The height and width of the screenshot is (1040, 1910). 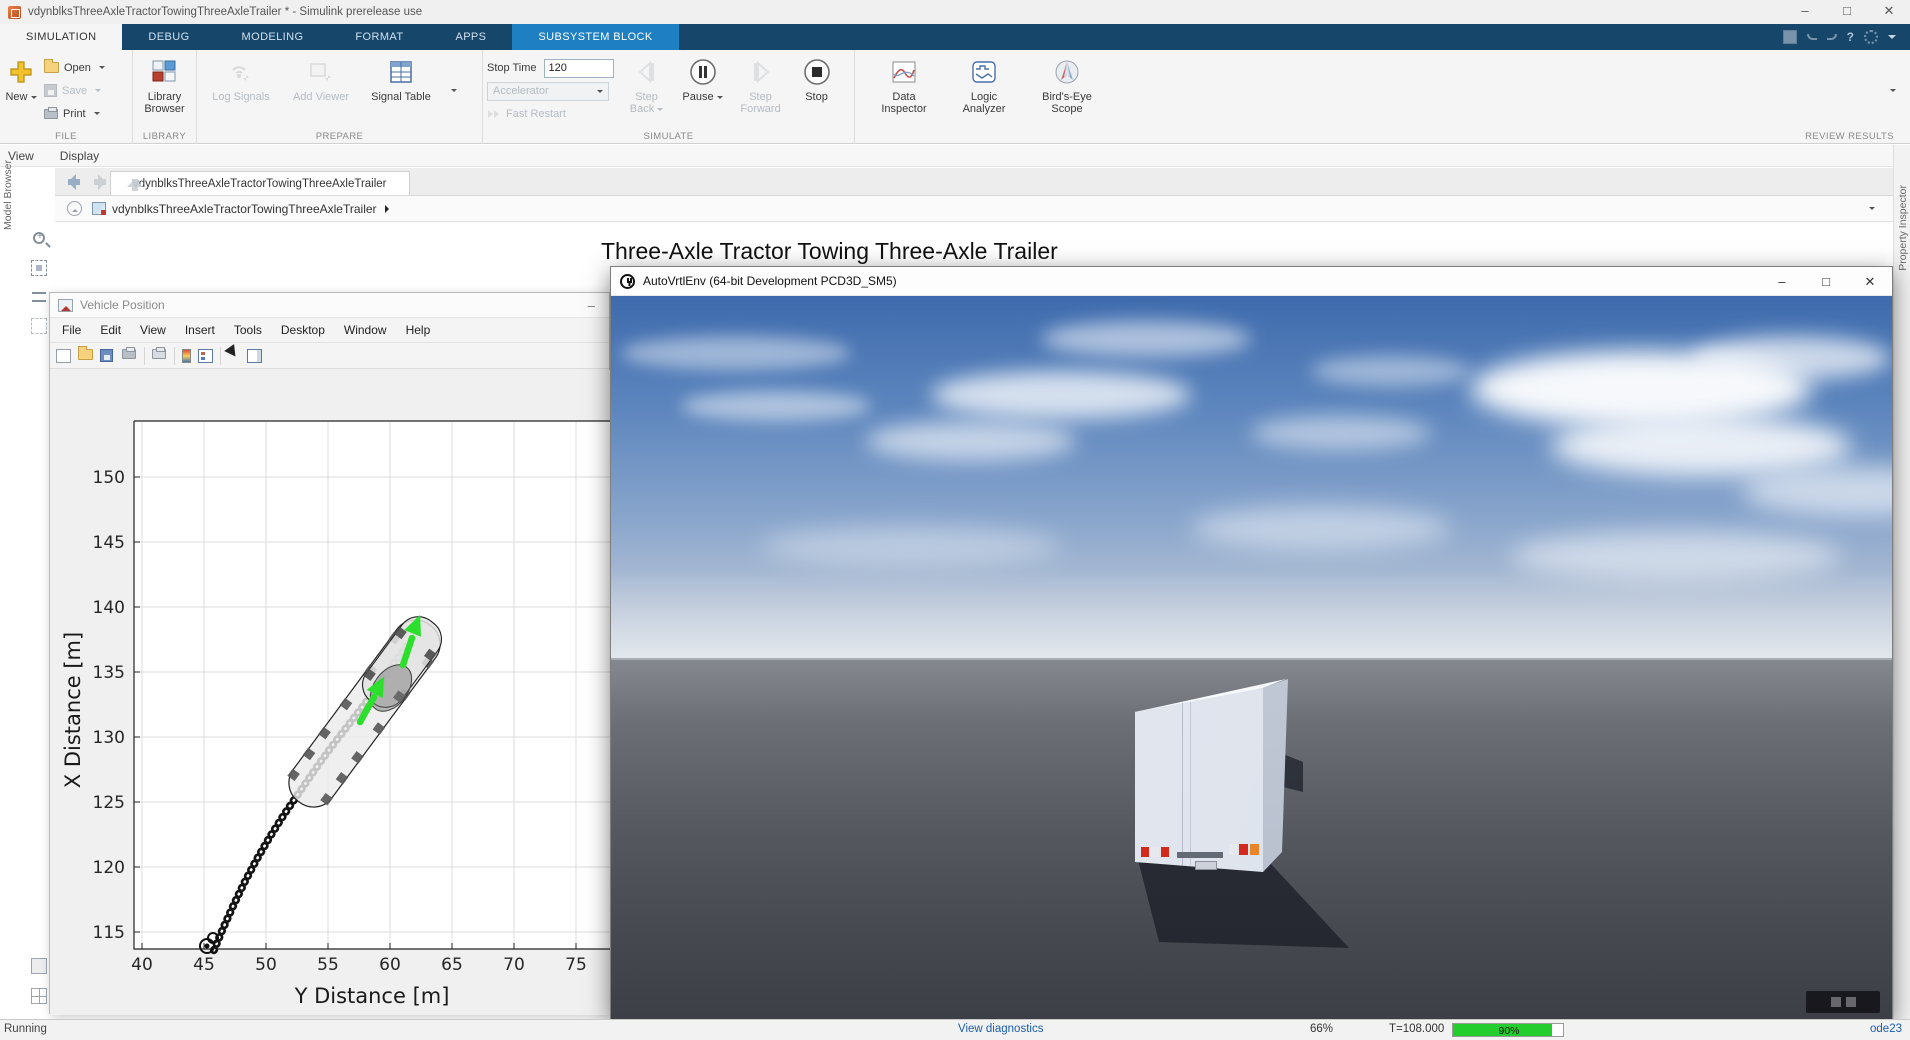 I want to click on pause-button: Pause, so click(x=703, y=90).